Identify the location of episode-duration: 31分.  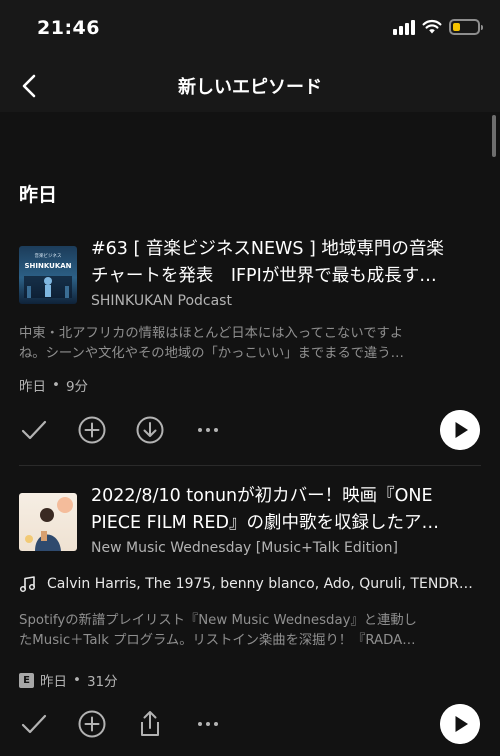
(102, 682).